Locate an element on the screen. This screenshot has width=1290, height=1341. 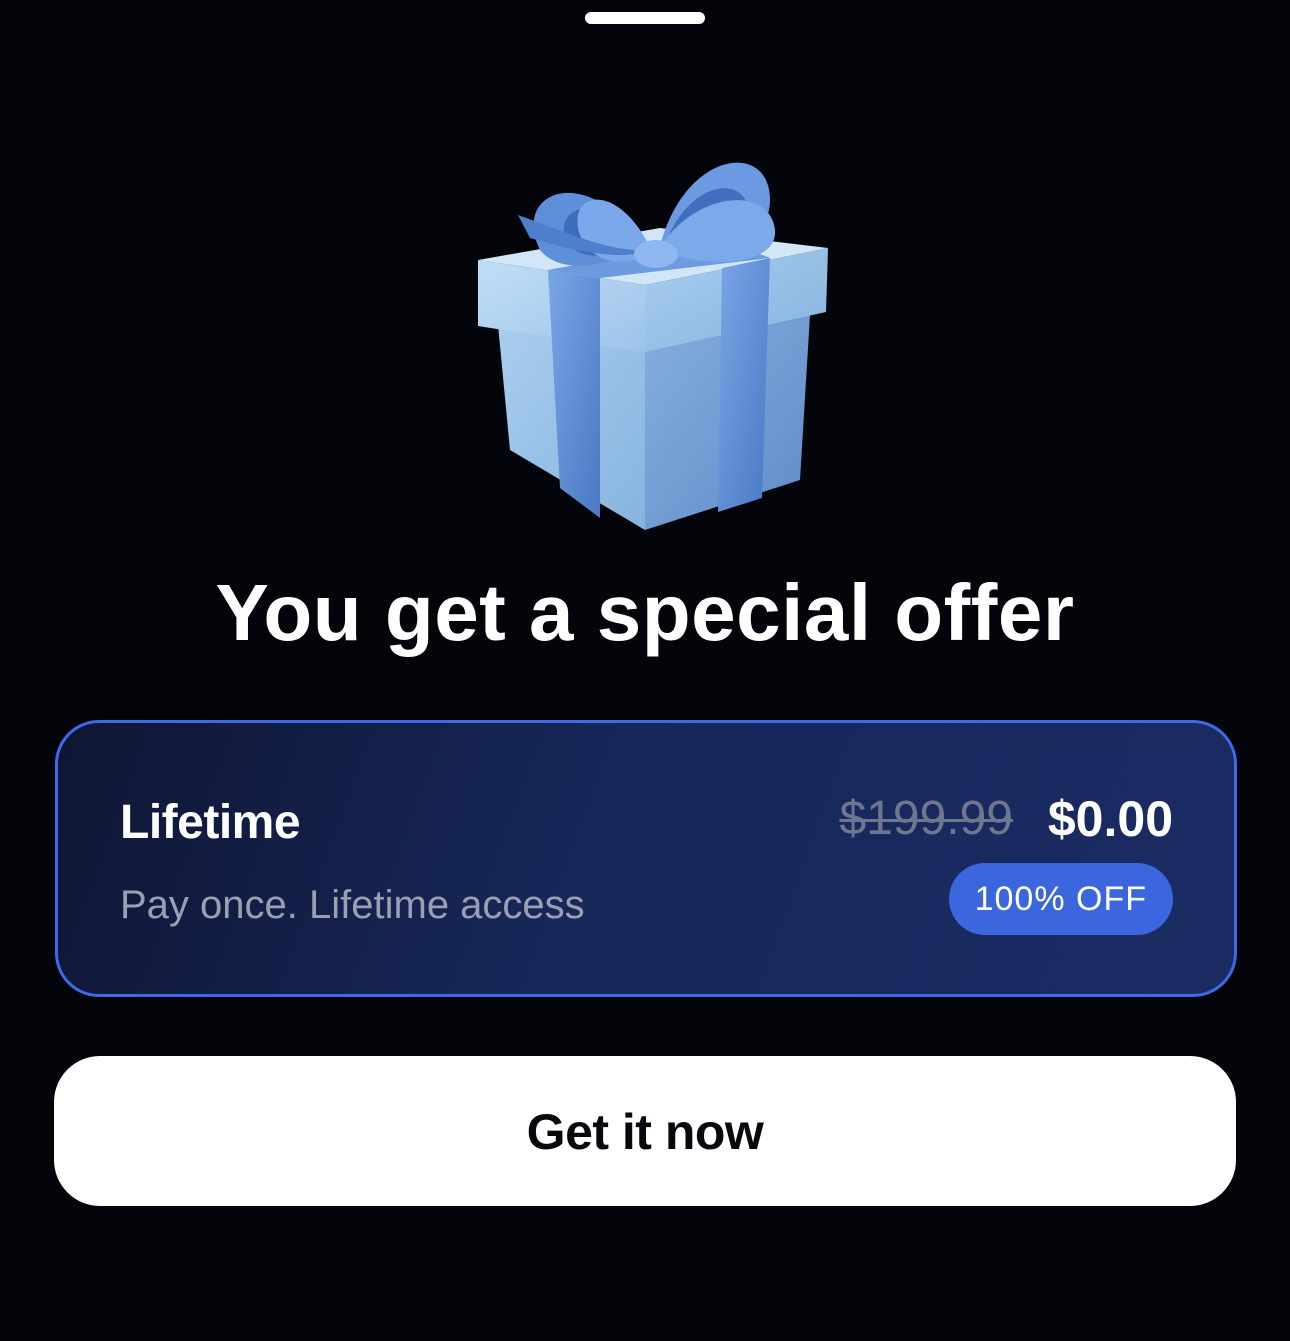
gift-box-icon is located at coordinates (655, 330).